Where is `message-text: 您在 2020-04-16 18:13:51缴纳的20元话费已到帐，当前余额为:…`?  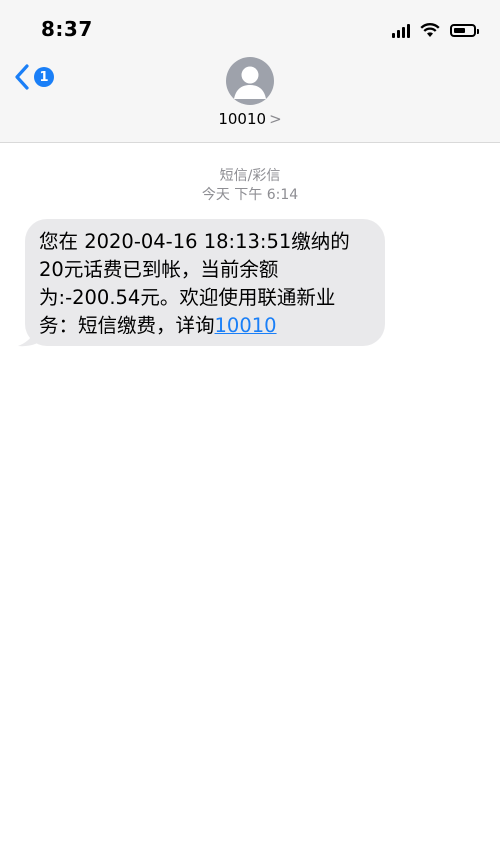
message-text: 您在 2020-04-16 18:13:51缴纳的20元话费已到帐，当前余额为:… is located at coordinates (194, 283).